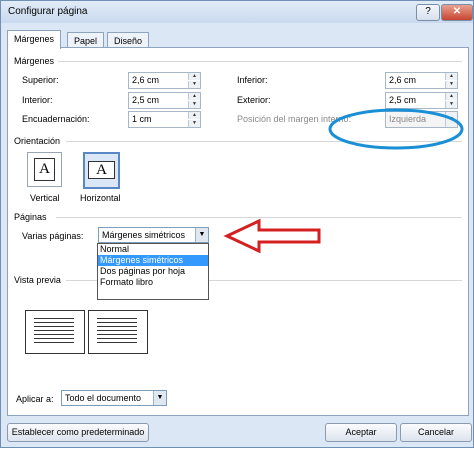 The height and width of the screenshot is (449, 474). Describe the element at coordinates (153, 260) in the screenshot. I see `list-item-selected: Márgenes simétricos` at that location.